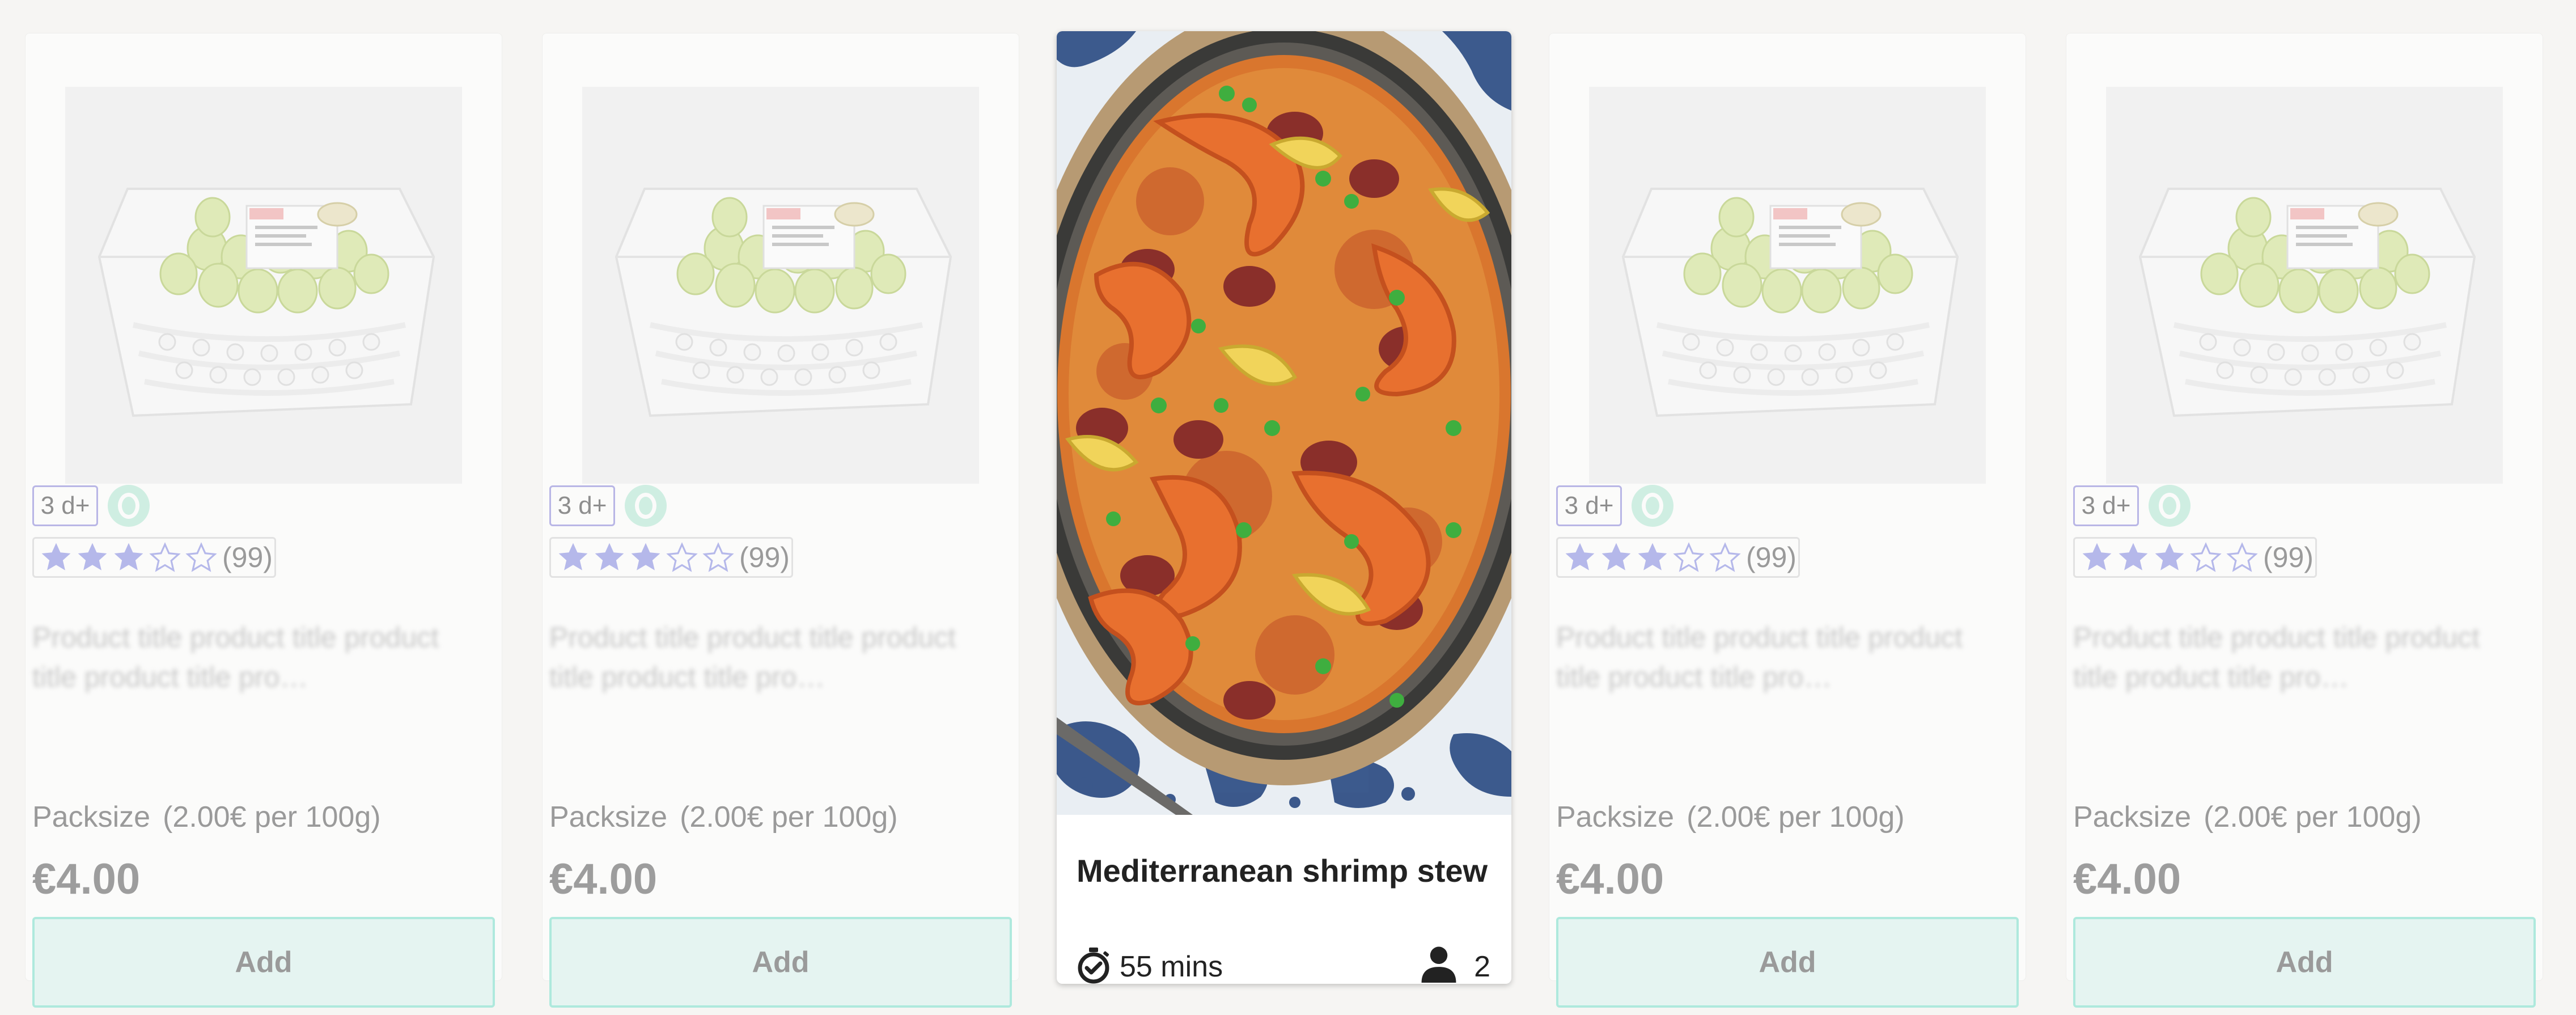 Image resolution: width=2576 pixels, height=1015 pixels. What do you see at coordinates (1171, 967) in the screenshot?
I see `cook-time: 55 mins` at bounding box center [1171, 967].